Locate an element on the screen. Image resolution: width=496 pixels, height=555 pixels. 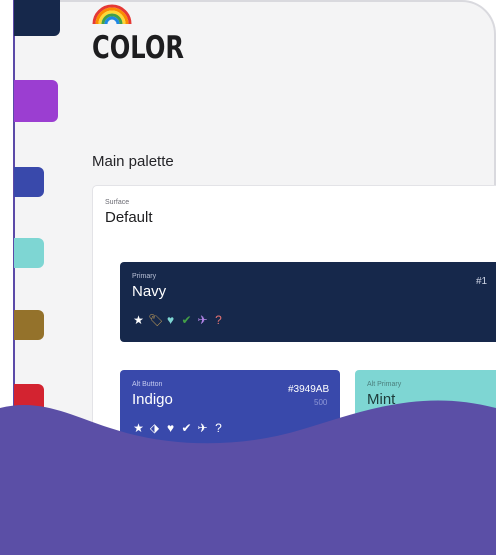
swatch-purple-tab is located at coordinates (36, 101).